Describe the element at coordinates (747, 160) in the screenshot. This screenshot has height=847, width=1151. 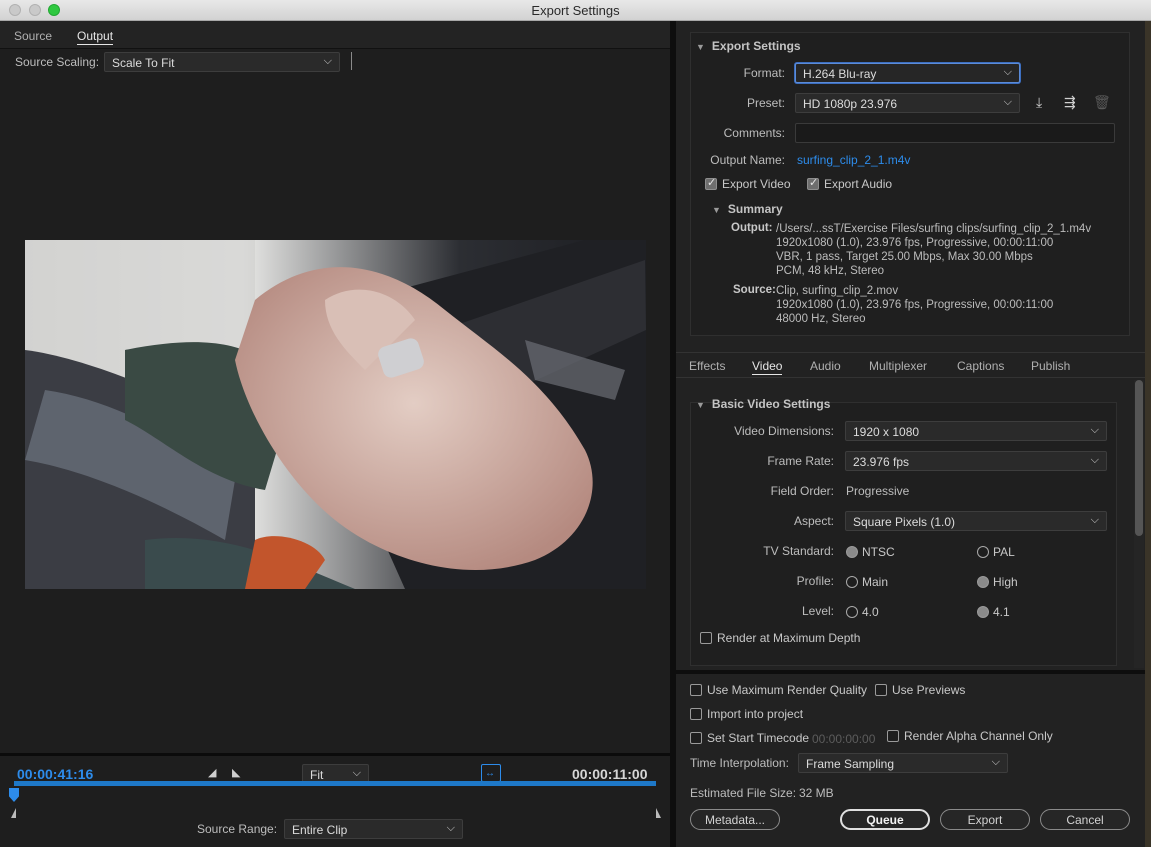
I see `output-name-label: Output Name:` at that location.